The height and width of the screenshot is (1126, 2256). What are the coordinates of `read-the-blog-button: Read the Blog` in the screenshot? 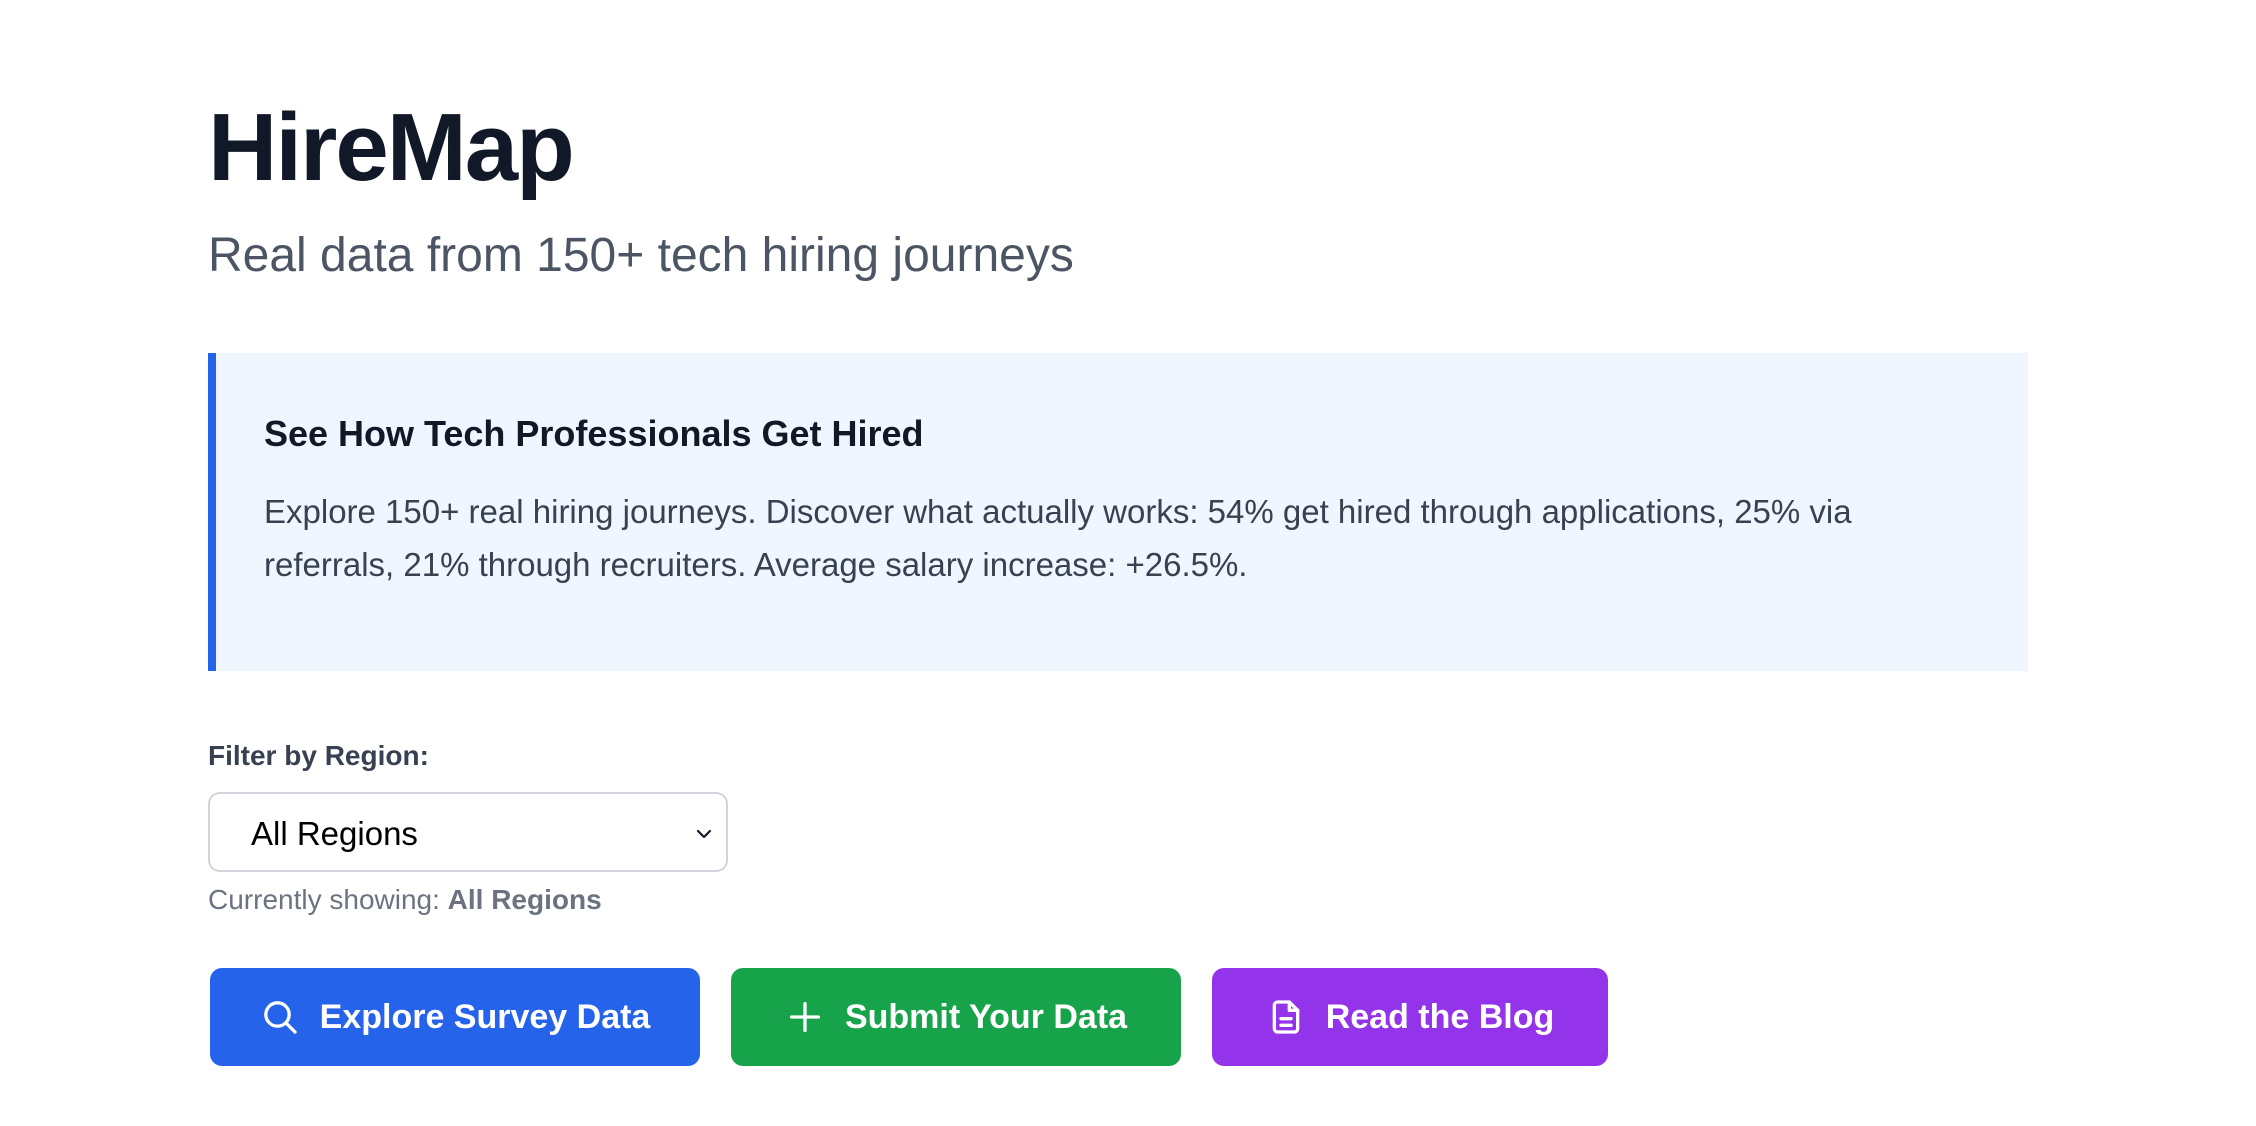 It's located at (1410, 1017).